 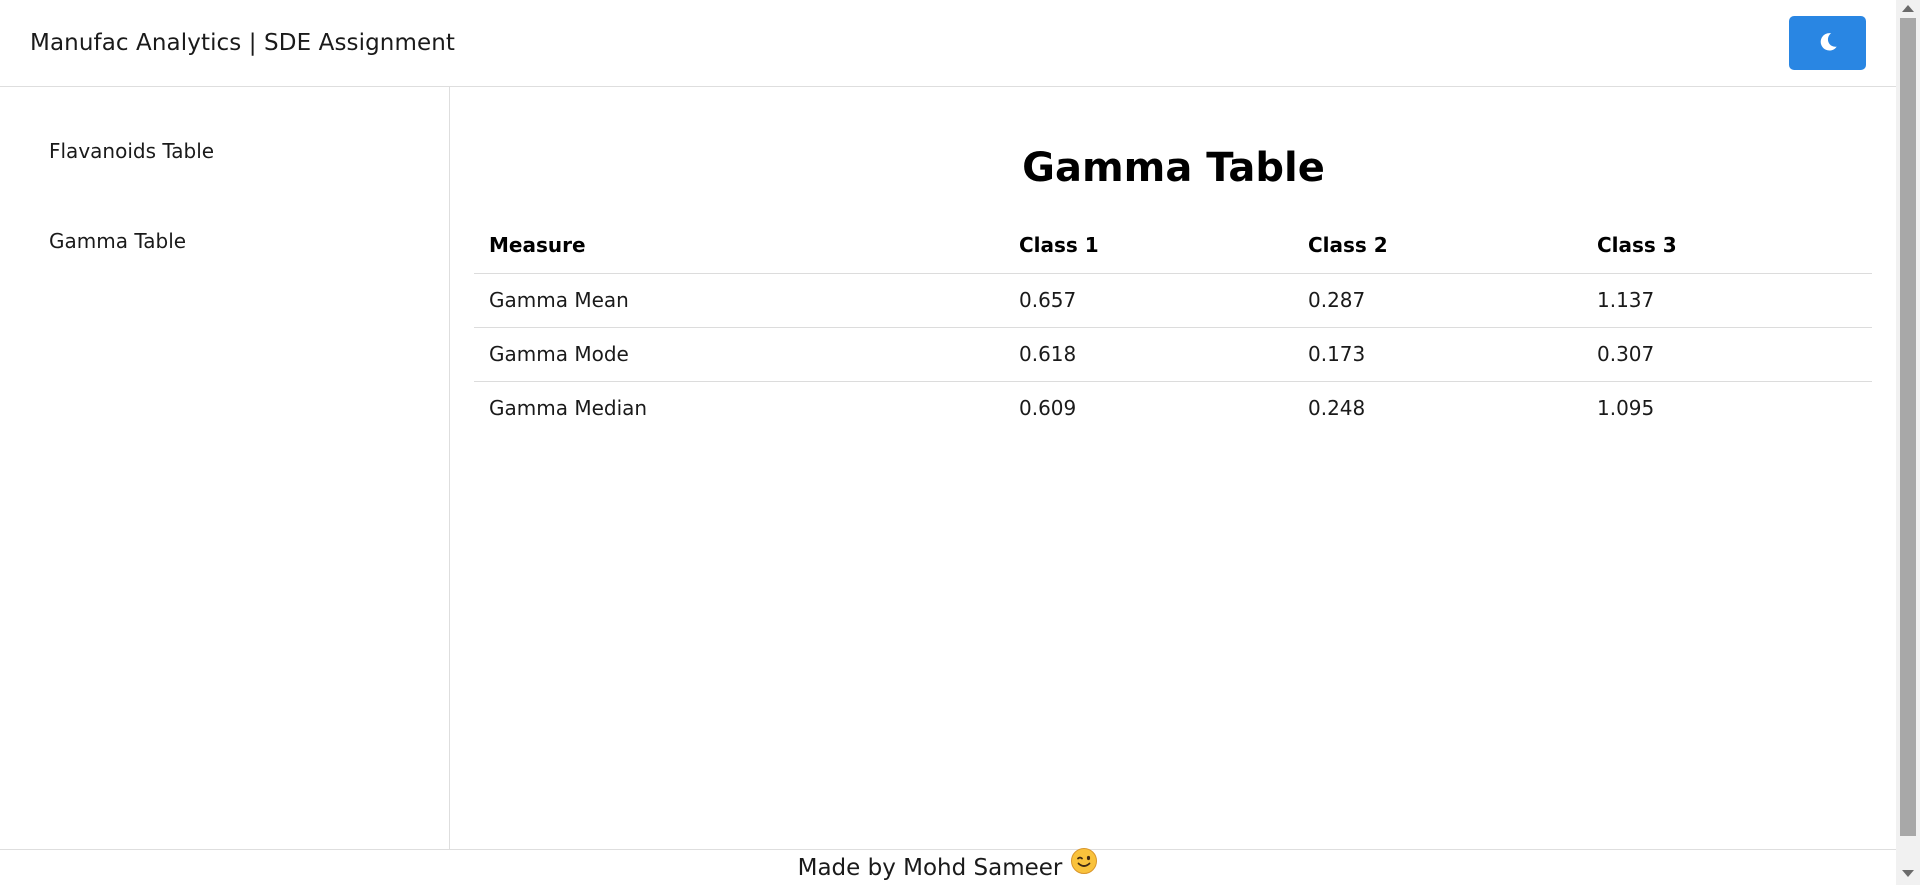 I want to click on footer: Made by Mohd Sameer, so click(x=948, y=866).